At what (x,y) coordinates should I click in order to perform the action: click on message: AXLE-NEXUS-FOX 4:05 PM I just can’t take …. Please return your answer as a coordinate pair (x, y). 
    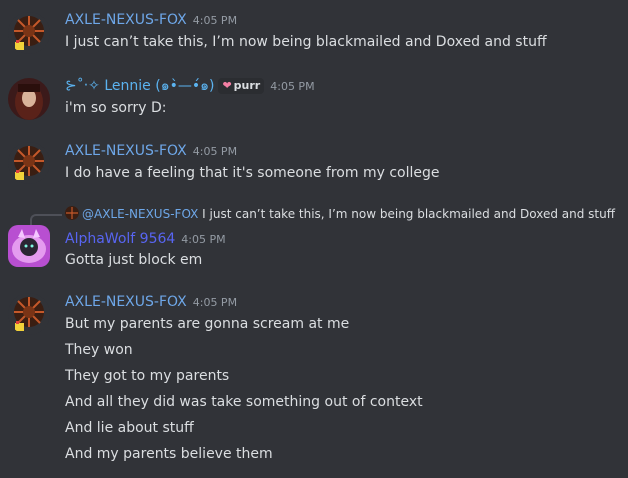
    Looking at the image, I should click on (314, 32).